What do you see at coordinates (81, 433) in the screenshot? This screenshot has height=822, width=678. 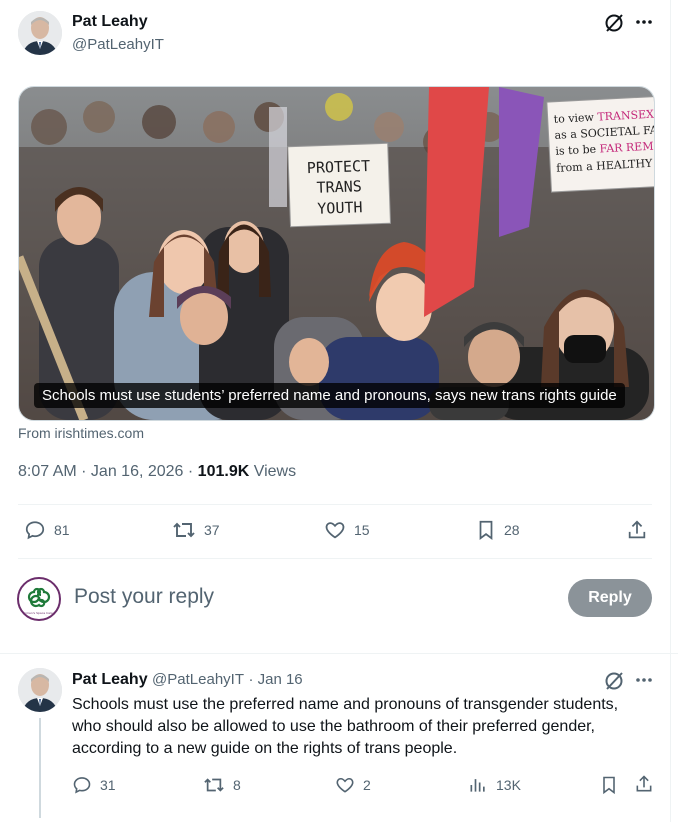 I see `link-card-source: From irishtimes.com` at bounding box center [81, 433].